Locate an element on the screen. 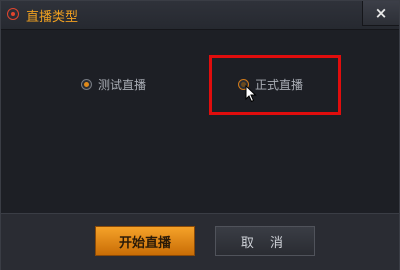 Image resolution: width=400 pixels, height=270 pixels. title-bar: 直播类型 × is located at coordinates (200, 15).